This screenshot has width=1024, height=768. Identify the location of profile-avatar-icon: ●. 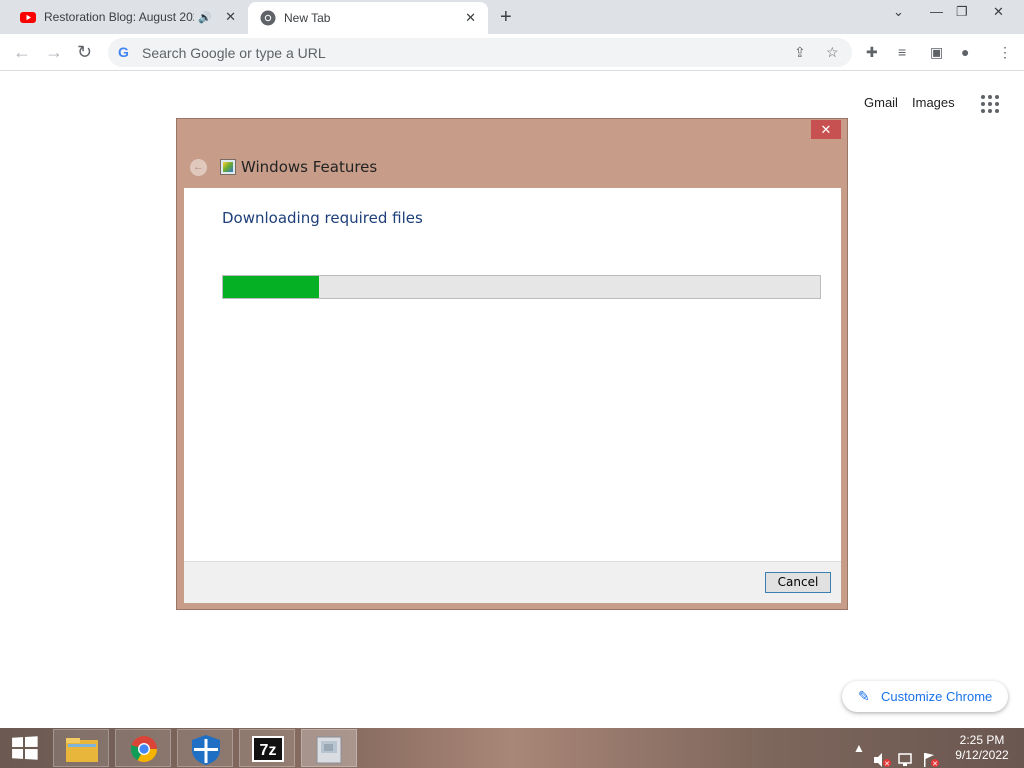
(965, 52).